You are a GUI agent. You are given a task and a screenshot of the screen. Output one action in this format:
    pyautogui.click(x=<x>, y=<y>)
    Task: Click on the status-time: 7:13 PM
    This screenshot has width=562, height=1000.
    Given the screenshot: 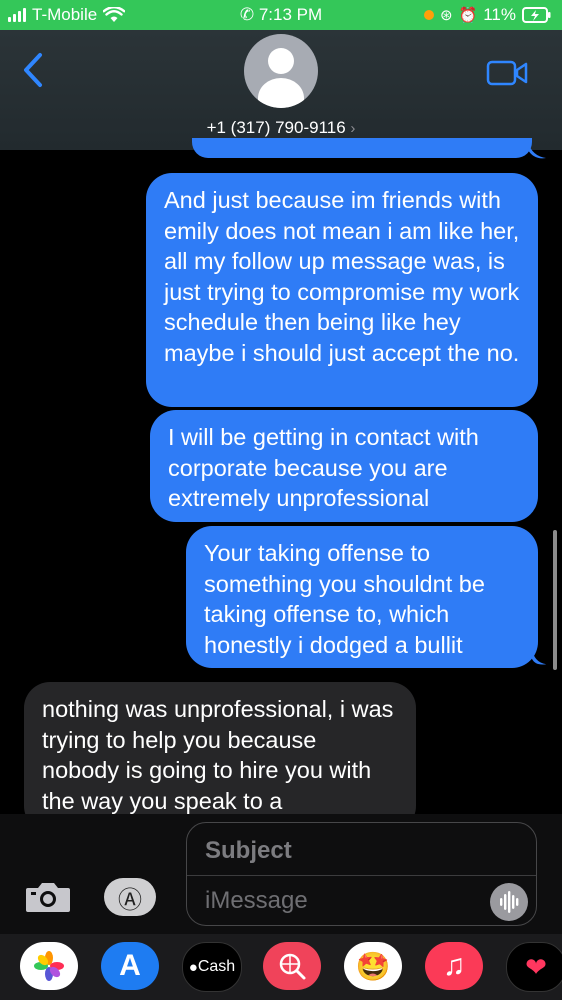 What is the action you would take?
    pyautogui.click(x=290, y=14)
    